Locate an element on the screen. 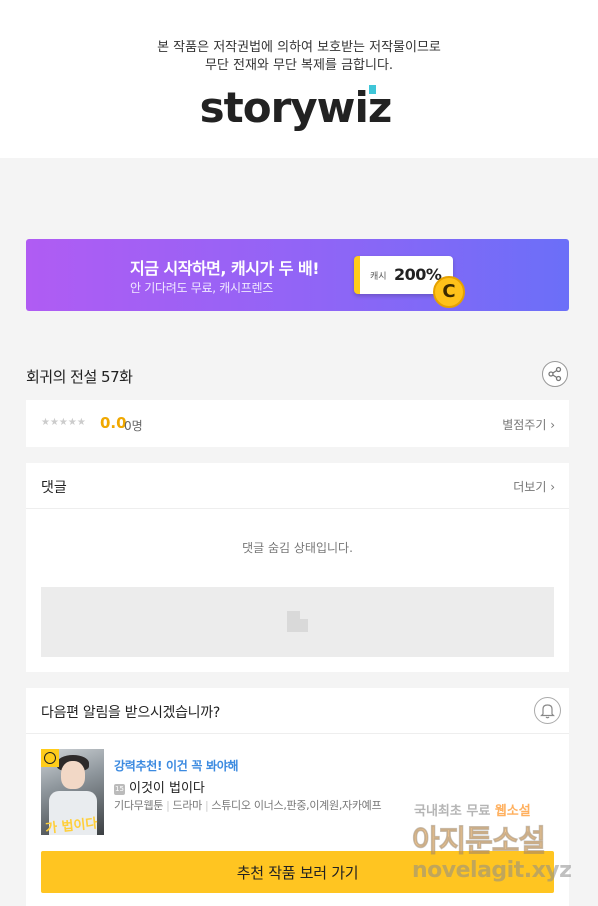 Image resolution: width=598 pixels, height=906 pixels. rating-card: ★★★★★ 0.0 0명 별점주기 › is located at coordinates (297, 423).